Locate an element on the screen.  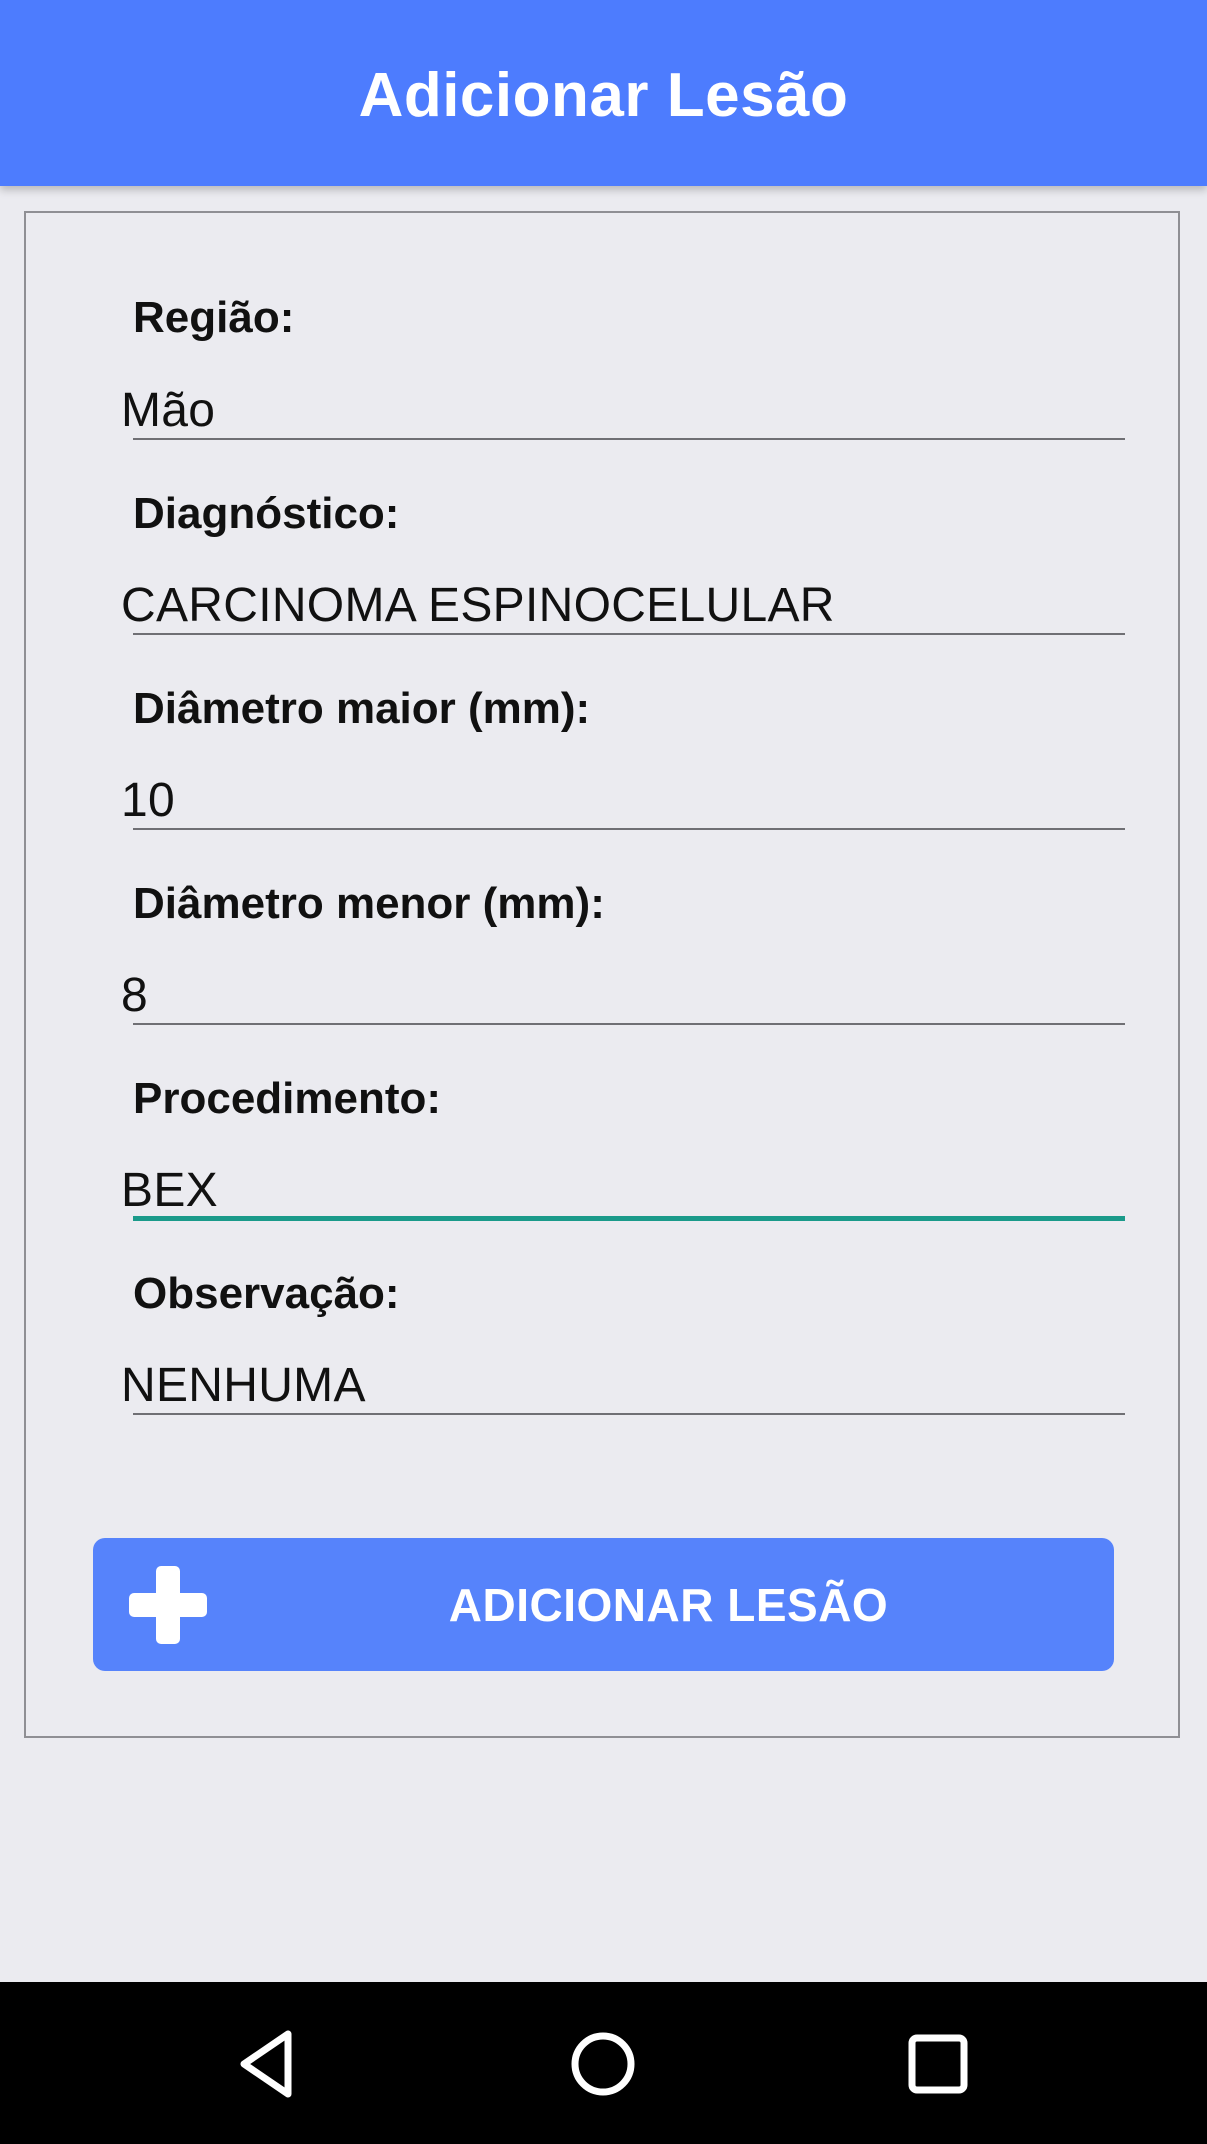
diametro-menor-underline is located at coordinates (629, 1024).